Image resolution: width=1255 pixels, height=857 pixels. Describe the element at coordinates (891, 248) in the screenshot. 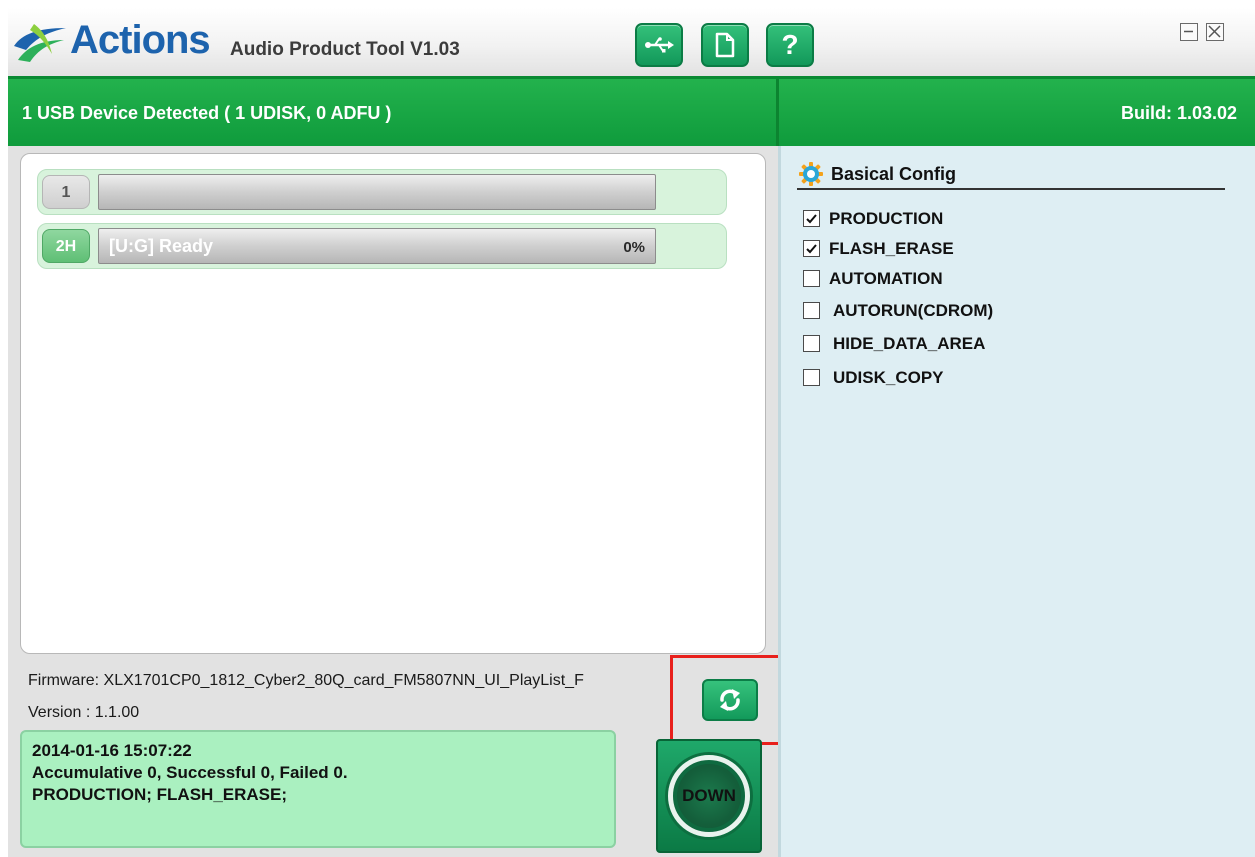

I see `config-item-label: FLASH_ERASE` at that location.